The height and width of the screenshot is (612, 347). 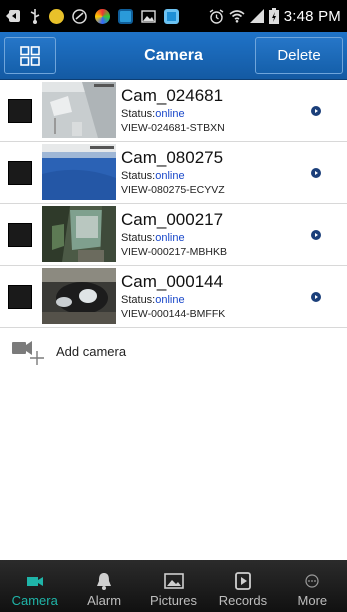 What do you see at coordinates (174, 252) in the screenshot?
I see `camera-view-id: VIEW-000217-MBHKB` at bounding box center [174, 252].